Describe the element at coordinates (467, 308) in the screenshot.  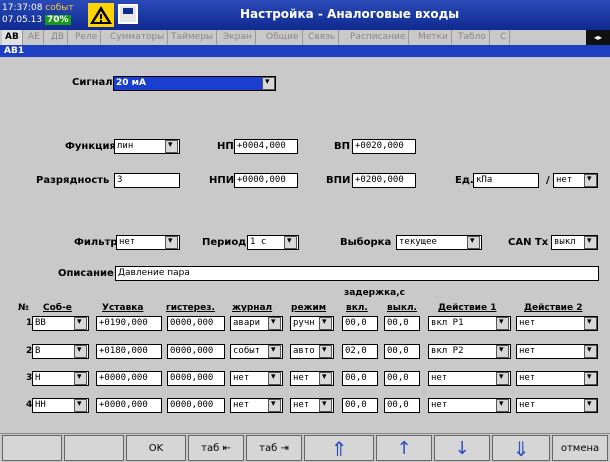
I see `col-action1: Действие 1` at that location.